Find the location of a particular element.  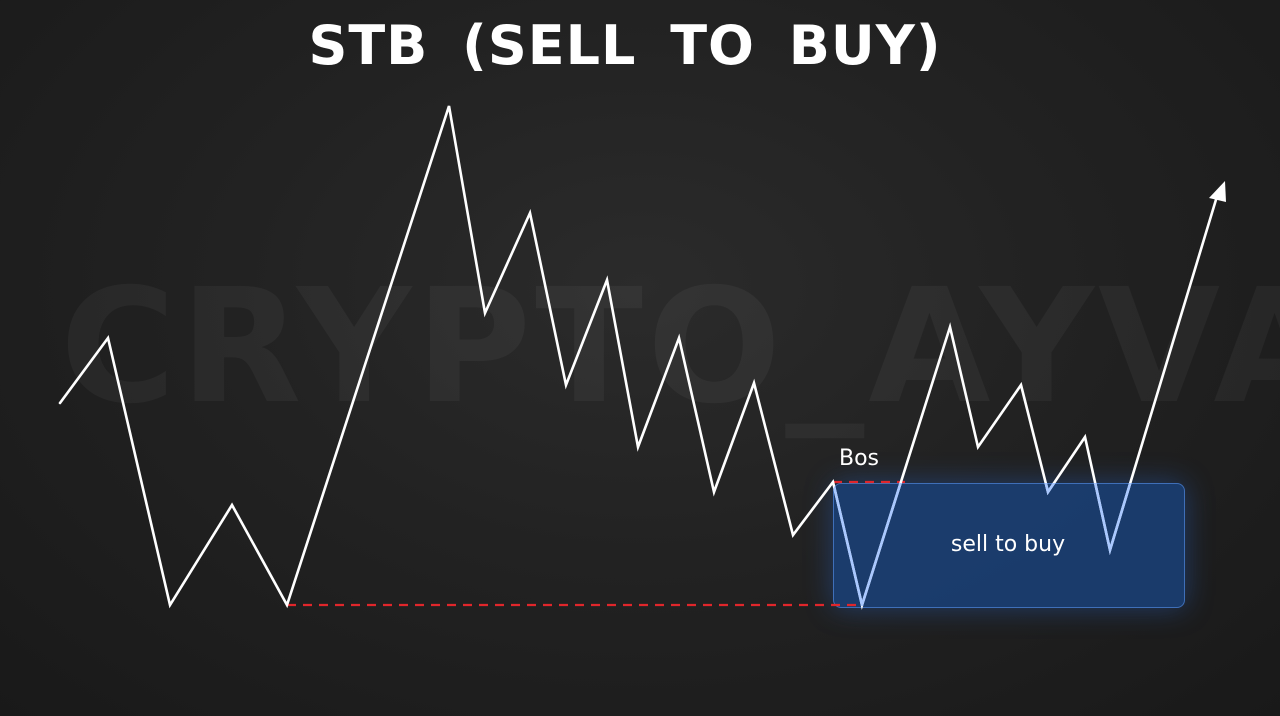

bos-label: Bos is located at coordinates (859, 458).